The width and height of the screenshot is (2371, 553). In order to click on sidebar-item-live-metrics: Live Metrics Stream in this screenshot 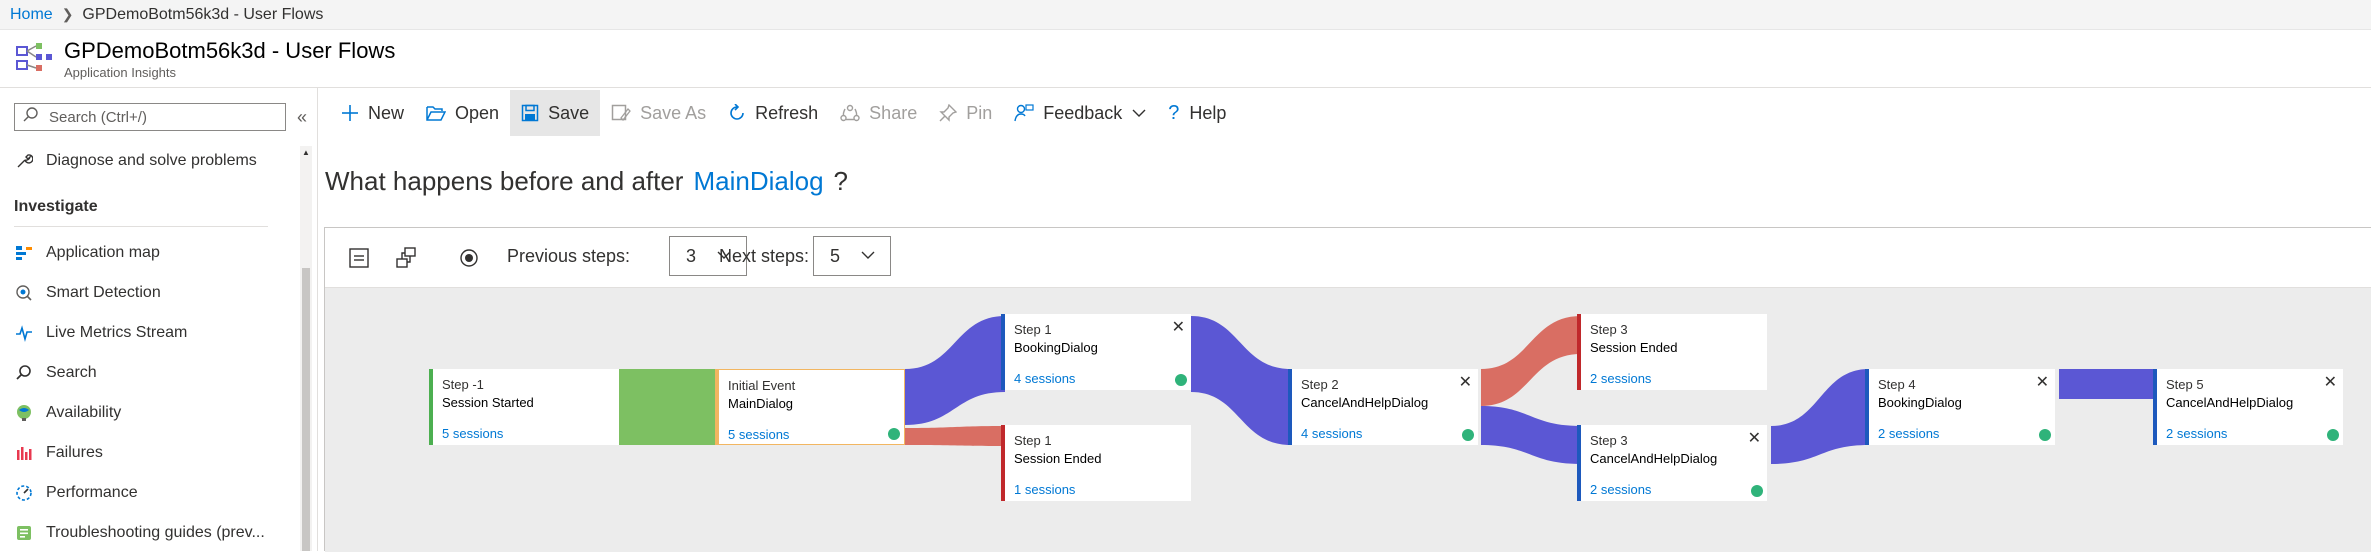, I will do `click(154, 333)`.